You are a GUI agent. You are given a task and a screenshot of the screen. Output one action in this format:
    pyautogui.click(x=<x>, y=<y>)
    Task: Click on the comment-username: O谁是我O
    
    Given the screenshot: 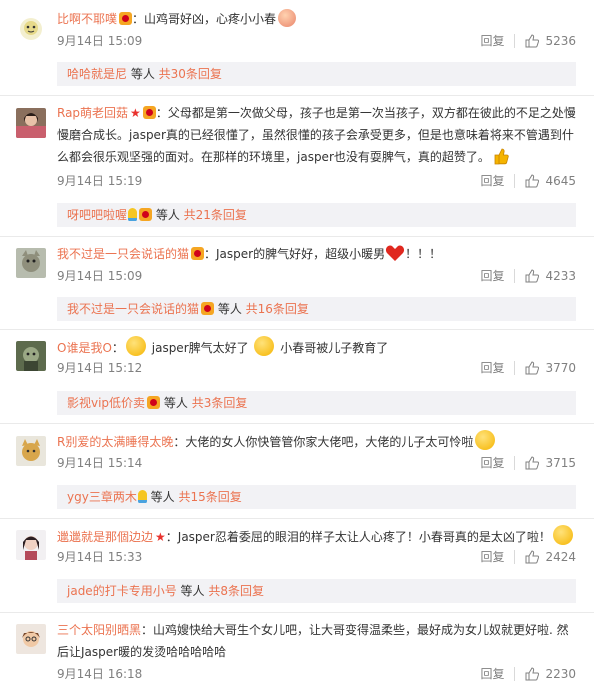 What is the action you would take?
    pyautogui.click(x=84, y=348)
    